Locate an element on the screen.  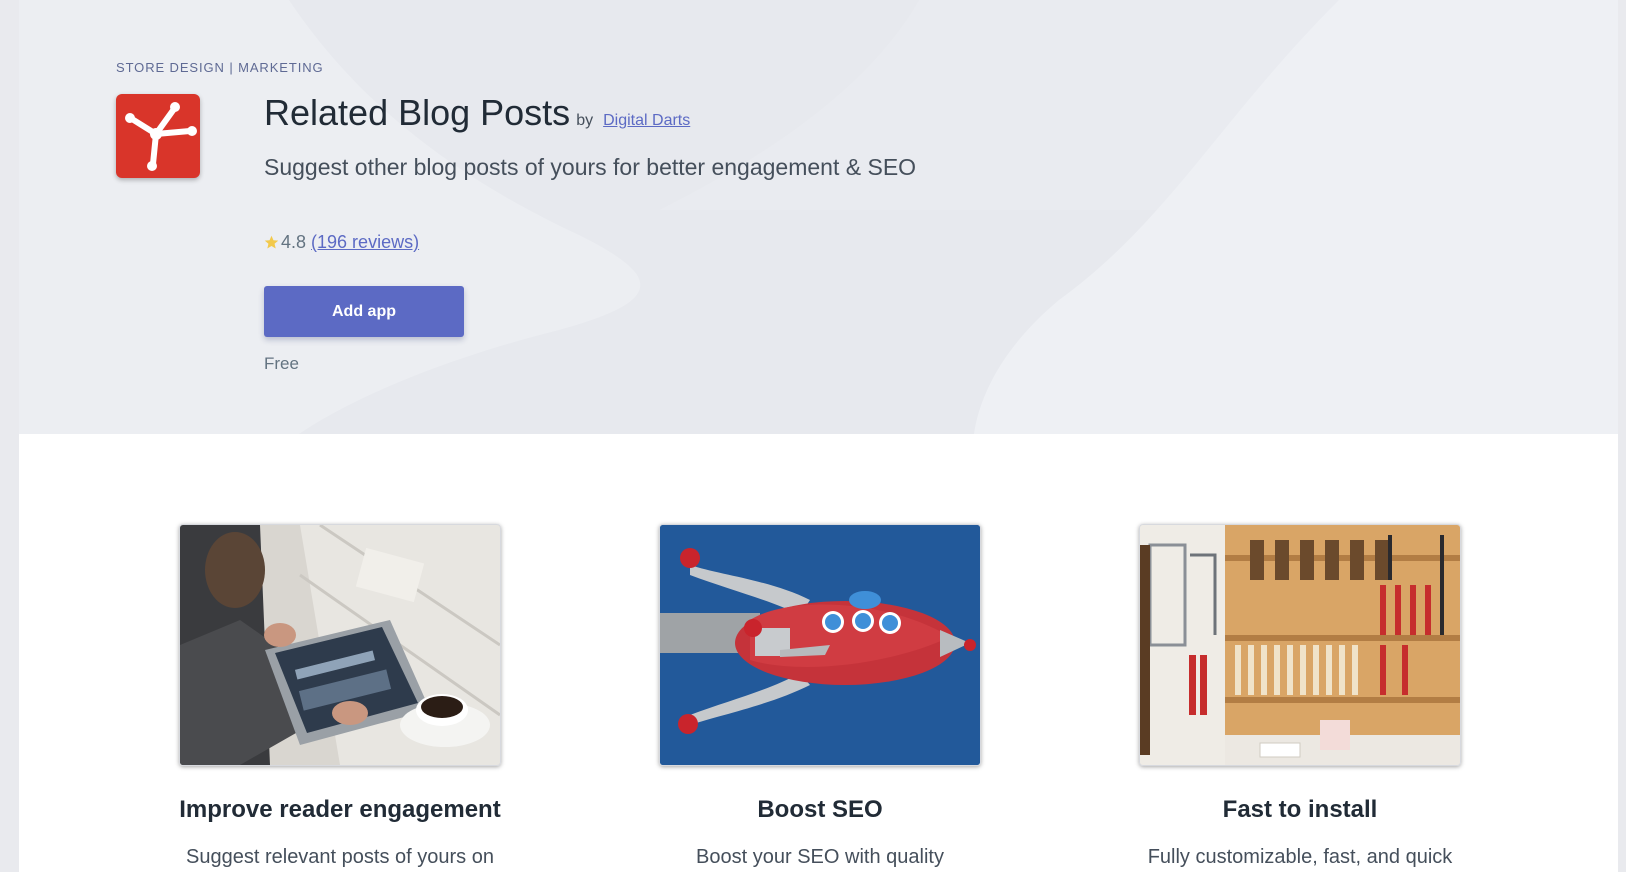
feature-description: Suggest relevant posts of yours on is located at coordinates (340, 857).